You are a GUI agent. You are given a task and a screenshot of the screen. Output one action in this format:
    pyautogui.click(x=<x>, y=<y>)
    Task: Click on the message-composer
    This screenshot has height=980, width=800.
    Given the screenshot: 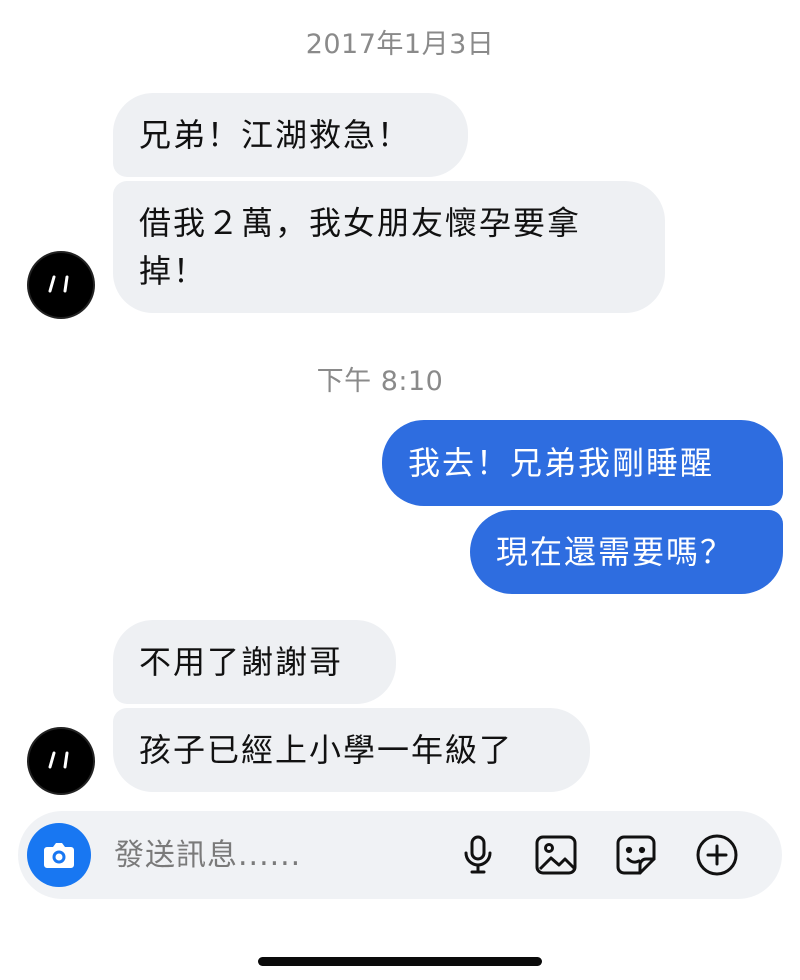 What is the action you would take?
    pyautogui.click(x=400, y=855)
    